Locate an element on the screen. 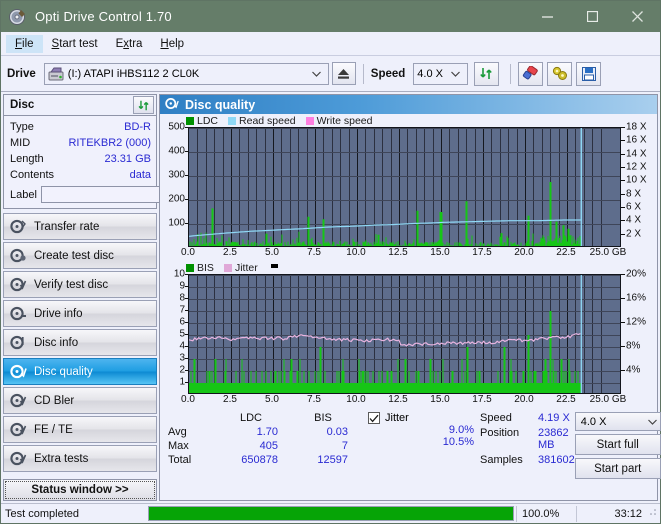 The height and width of the screenshot is (524, 661). speed-select: 4.0 X is located at coordinates (441, 73).